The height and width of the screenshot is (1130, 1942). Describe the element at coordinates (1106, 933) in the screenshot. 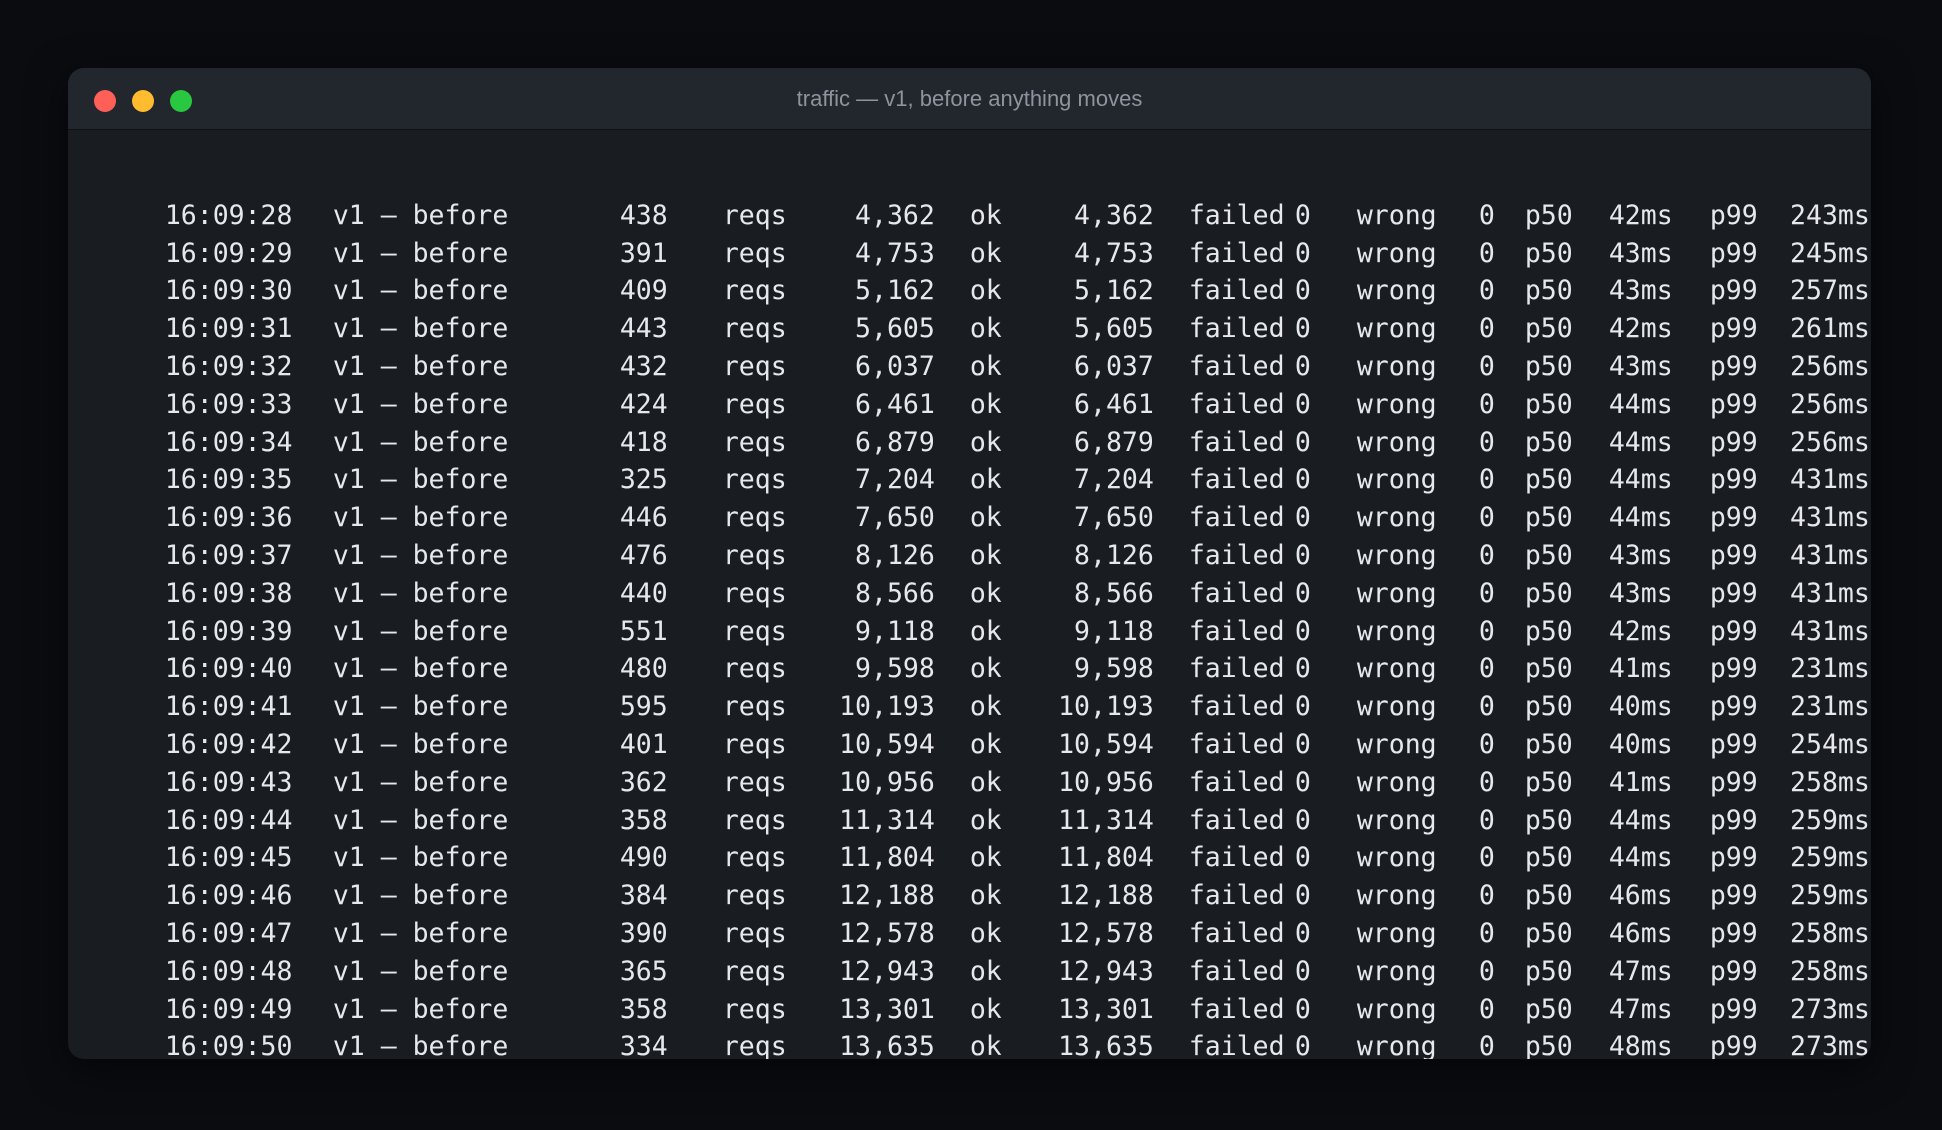

I see `ok-value: 12,578` at that location.